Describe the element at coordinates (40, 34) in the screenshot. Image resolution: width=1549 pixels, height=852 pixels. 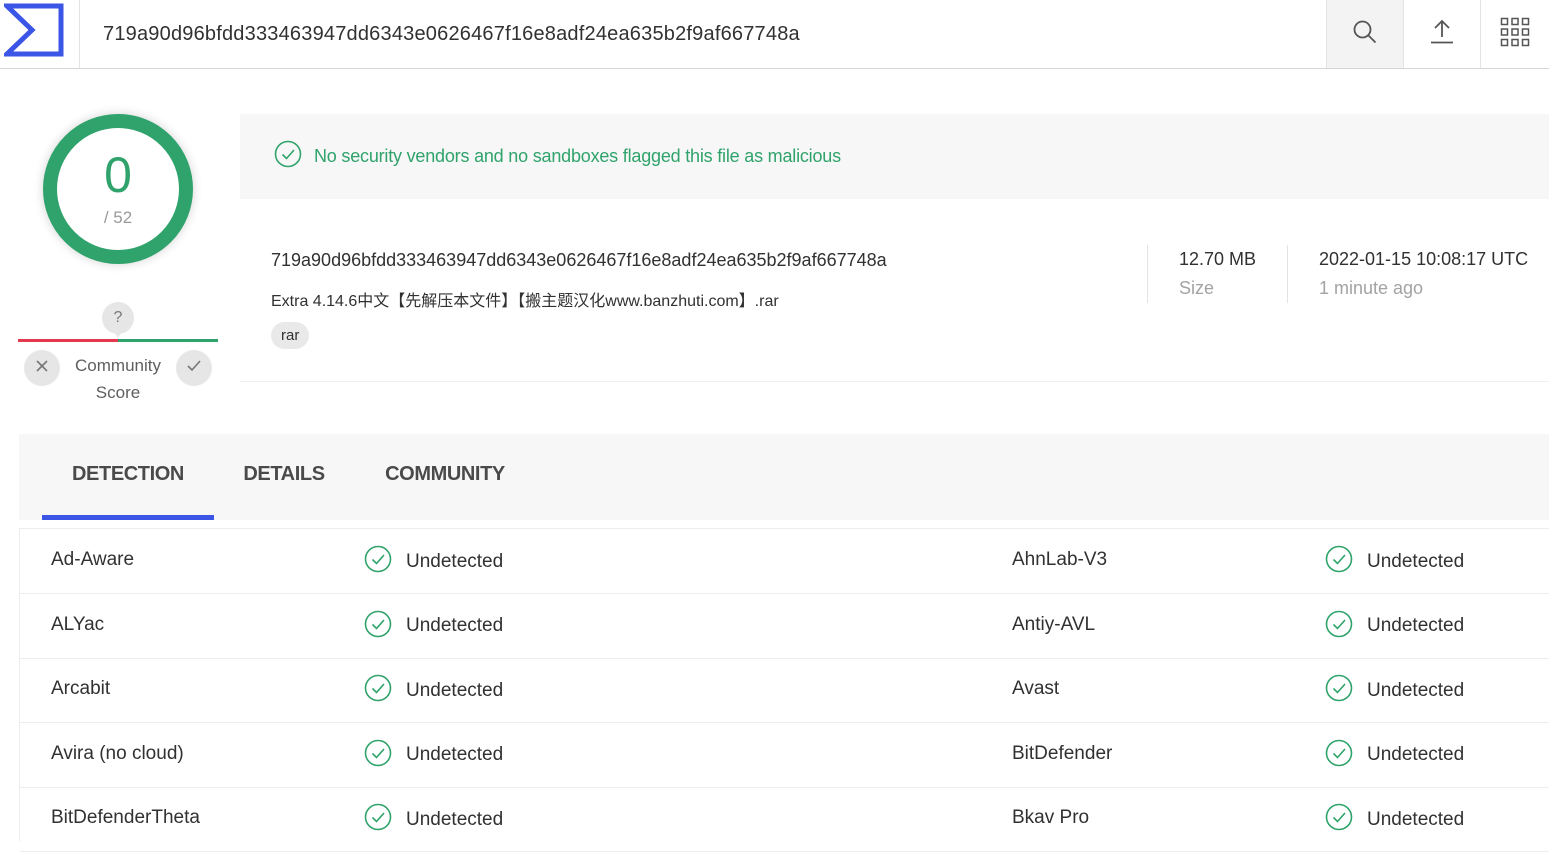
I see `vt-logo-icon` at that location.